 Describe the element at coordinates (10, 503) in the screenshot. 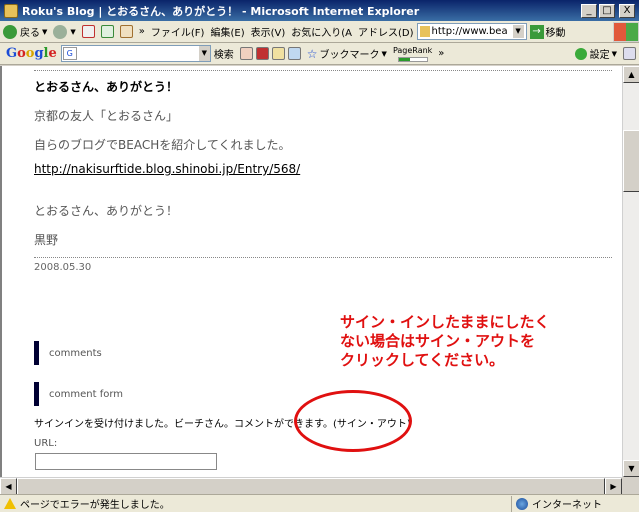

I see `warning-icon` at that location.